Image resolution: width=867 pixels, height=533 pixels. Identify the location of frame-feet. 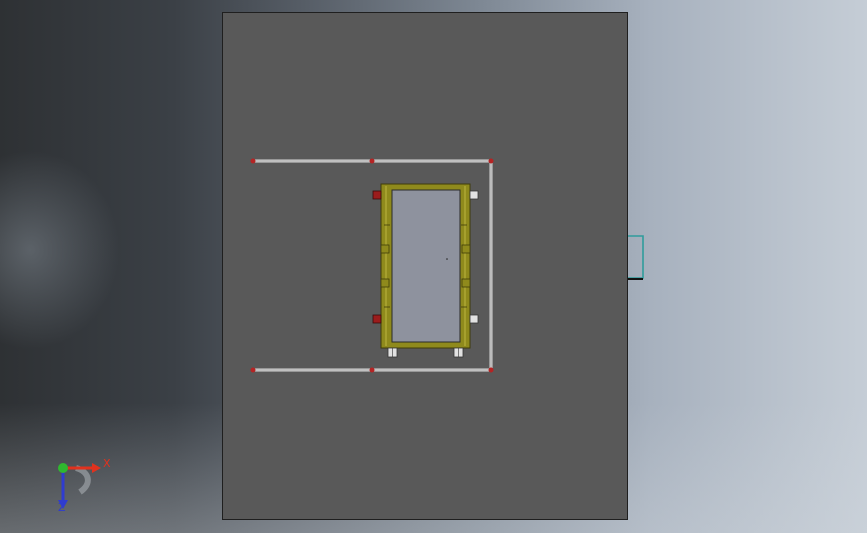
(425, 352).